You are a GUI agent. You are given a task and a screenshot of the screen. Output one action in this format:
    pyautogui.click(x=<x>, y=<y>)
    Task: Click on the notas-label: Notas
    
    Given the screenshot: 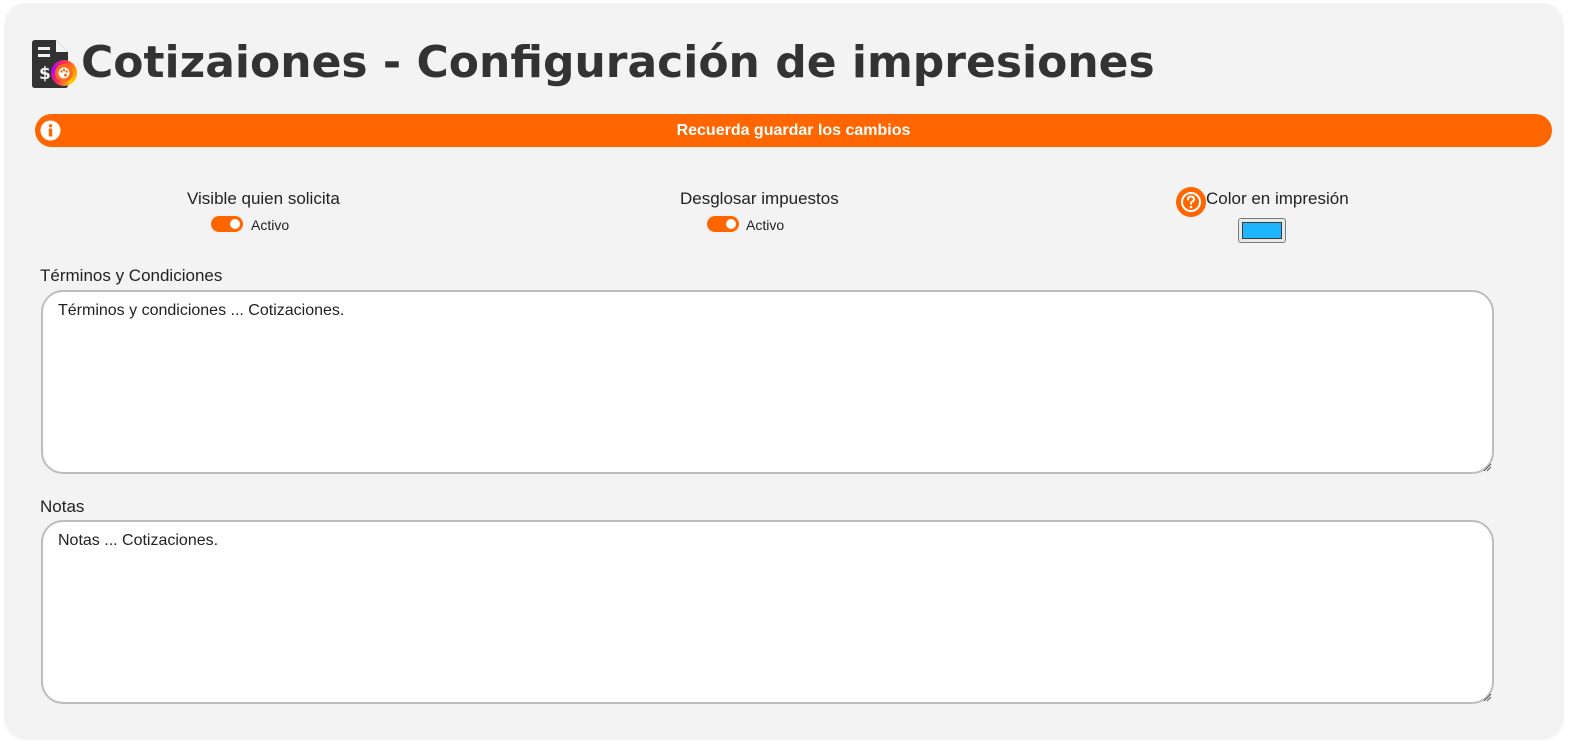 What is the action you would take?
    pyautogui.click(x=62, y=506)
    